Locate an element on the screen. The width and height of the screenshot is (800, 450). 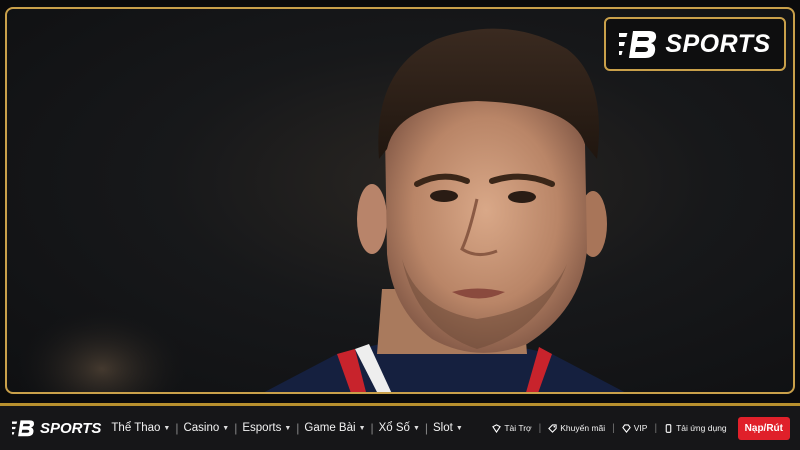
brand-name: SPORTS is located at coordinates (718, 43).